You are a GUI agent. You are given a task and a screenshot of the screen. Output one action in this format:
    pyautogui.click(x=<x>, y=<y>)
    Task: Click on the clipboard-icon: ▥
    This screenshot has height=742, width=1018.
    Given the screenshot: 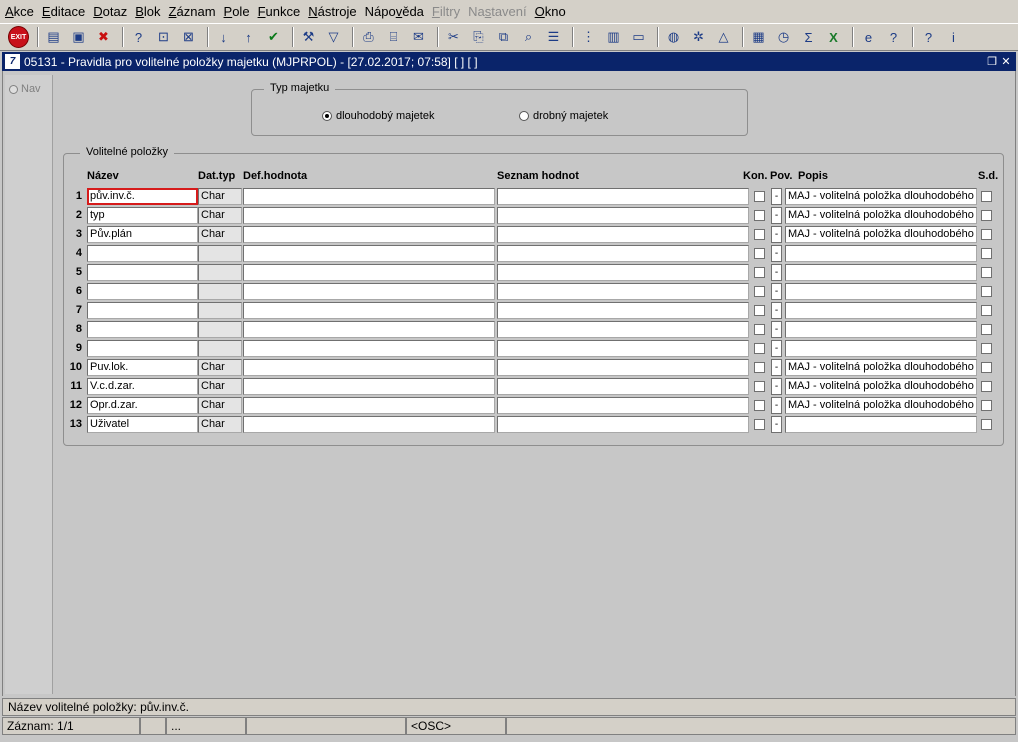 What is the action you would take?
    pyautogui.click(x=613, y=37)
    